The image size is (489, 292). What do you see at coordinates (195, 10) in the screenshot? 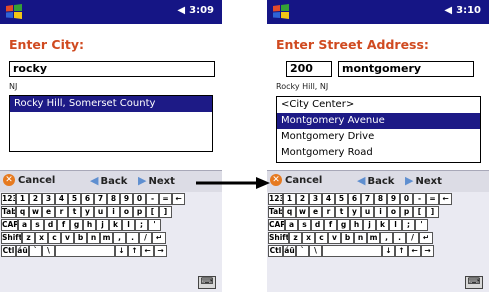
I see `clock: ◀ 3:09` at bounding box center [195, 10].